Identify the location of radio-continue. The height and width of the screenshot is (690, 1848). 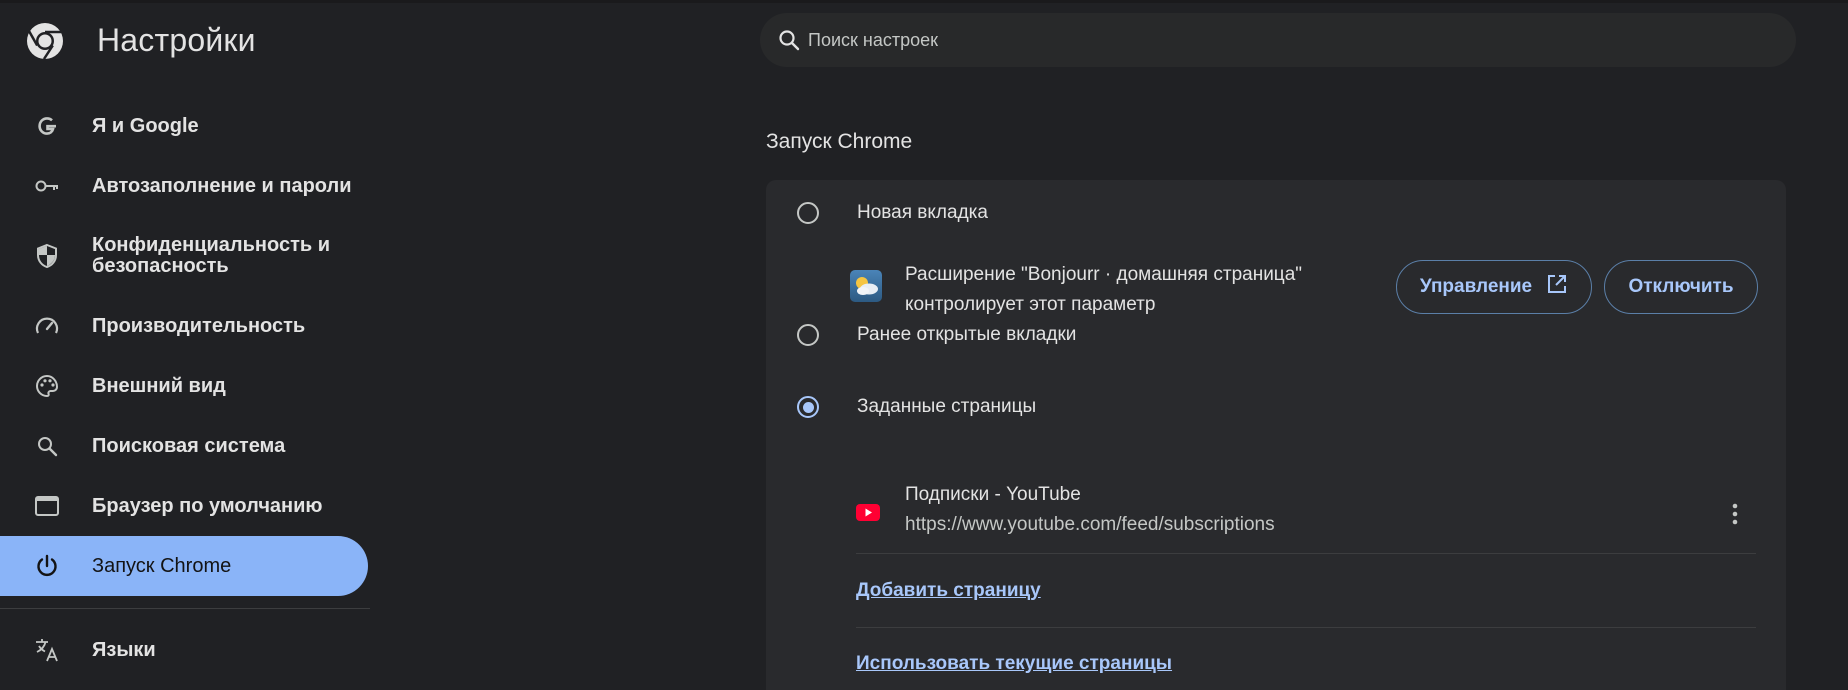
(808, 335).